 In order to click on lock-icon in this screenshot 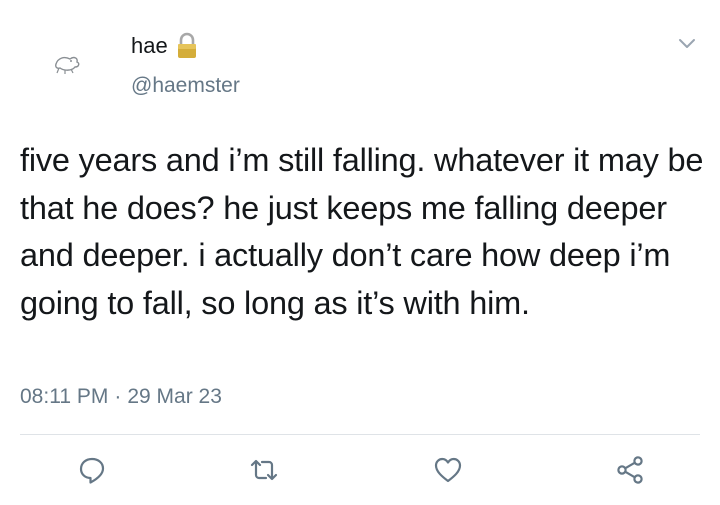, I will do `click(187, 46)`.